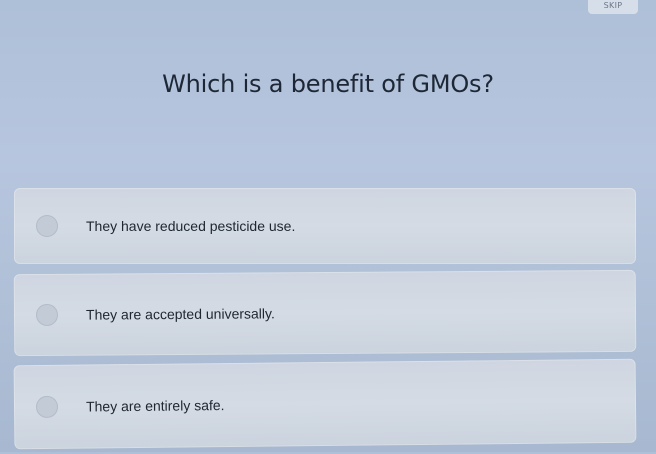 This screenshot has height=454, width=656. Describe the element at coordinates (191, 226) in the screenshot. I see `answer-option-label: They have reduced pesticide use.` at that location.